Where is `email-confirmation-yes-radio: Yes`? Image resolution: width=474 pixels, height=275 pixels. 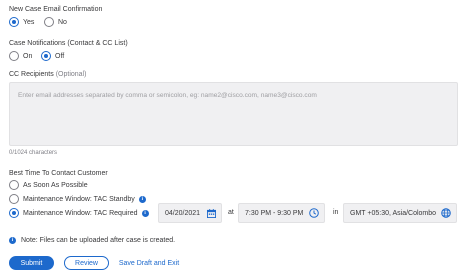
email-confirmation-yes-radio: Yes is located at coordinates (21, 22).